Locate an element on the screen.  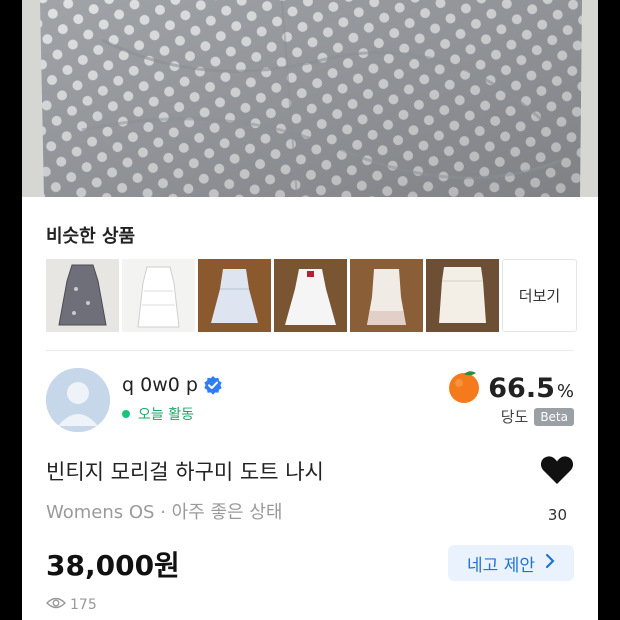
view-count-row: 175 is located at coordinates (71, 605).